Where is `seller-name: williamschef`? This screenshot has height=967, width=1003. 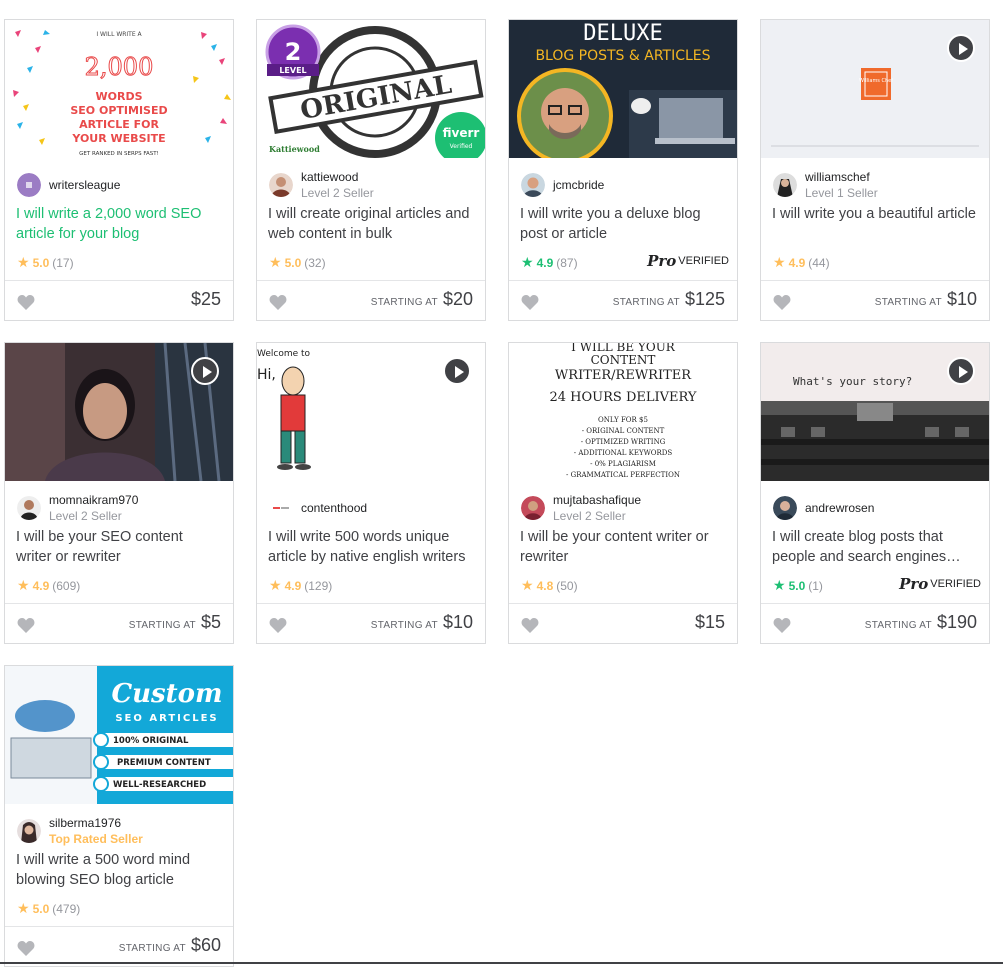
seller-name: williamschef is located at coordinates (841, 177).